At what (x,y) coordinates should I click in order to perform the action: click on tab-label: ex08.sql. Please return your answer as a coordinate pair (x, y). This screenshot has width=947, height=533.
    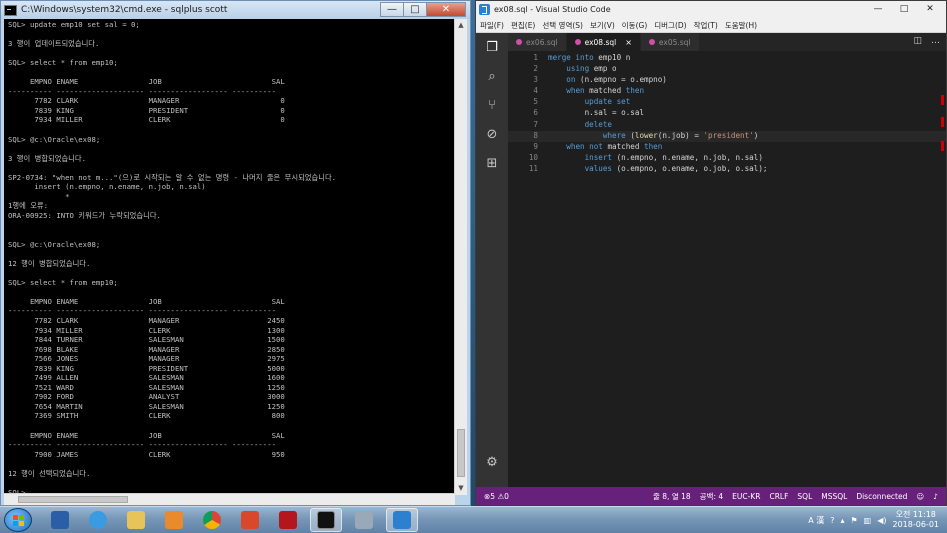
    Looking at the image, I should click on (600, 42).